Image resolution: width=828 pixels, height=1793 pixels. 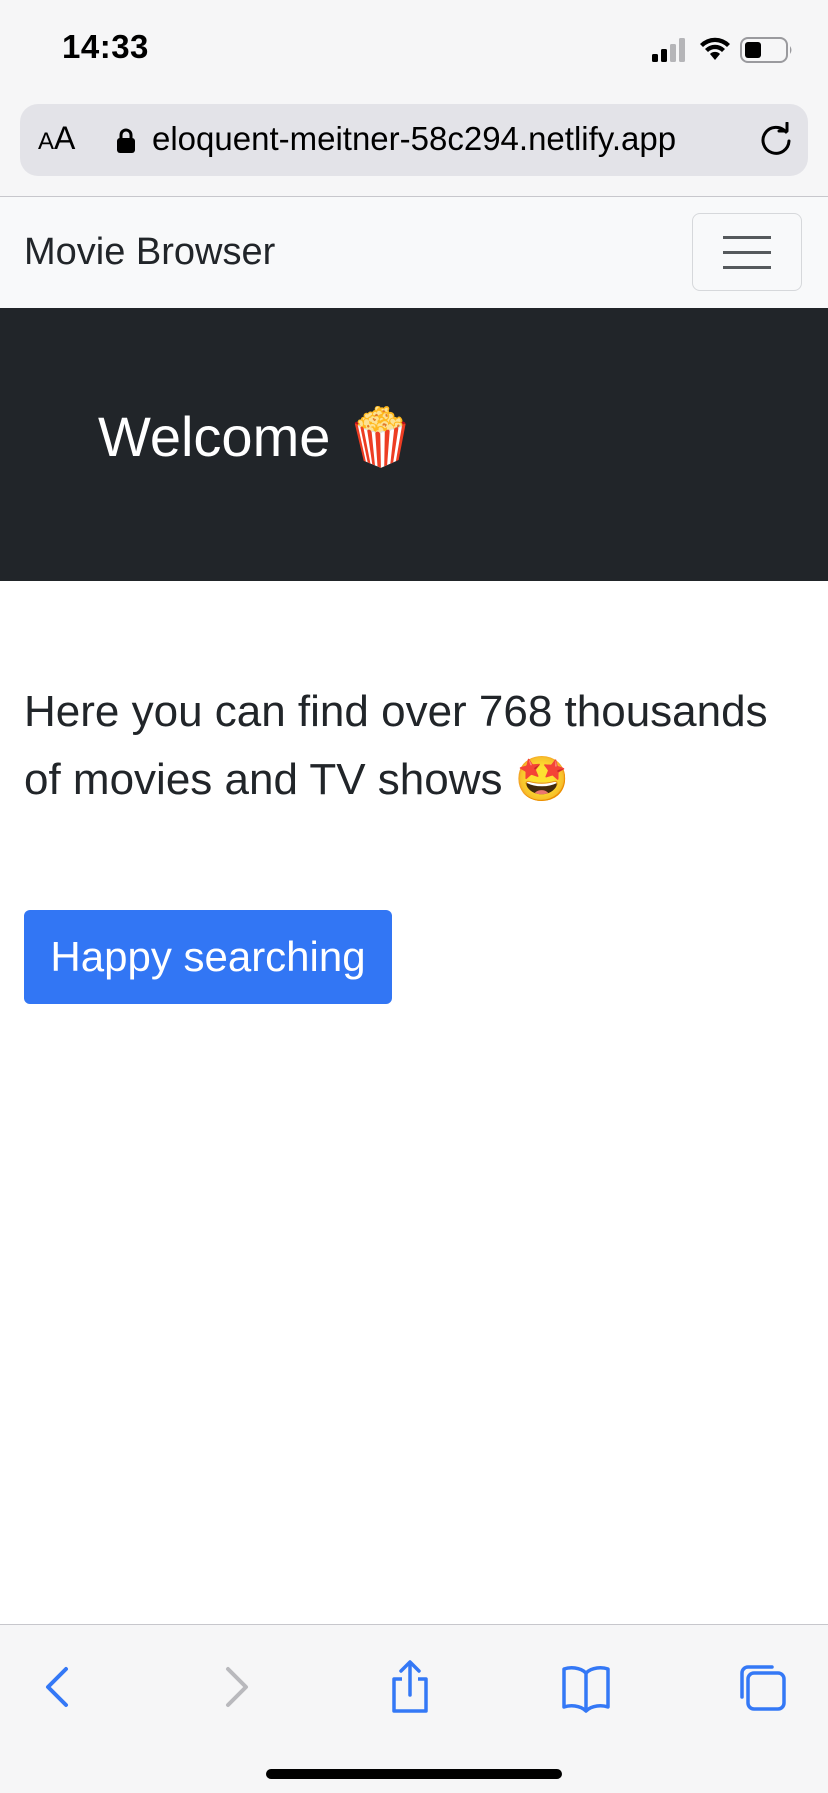 I want to click on reload-icon, so click(x=776, y=139).